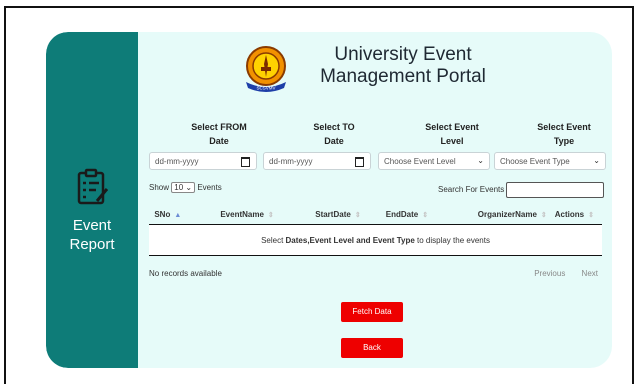 Image resolution: width=640 pixels, height=387 pixels. What do you see at coordinates (569, 214) in the screenshot?
I see `column-label: Actions` at bounding box center [569, 214].